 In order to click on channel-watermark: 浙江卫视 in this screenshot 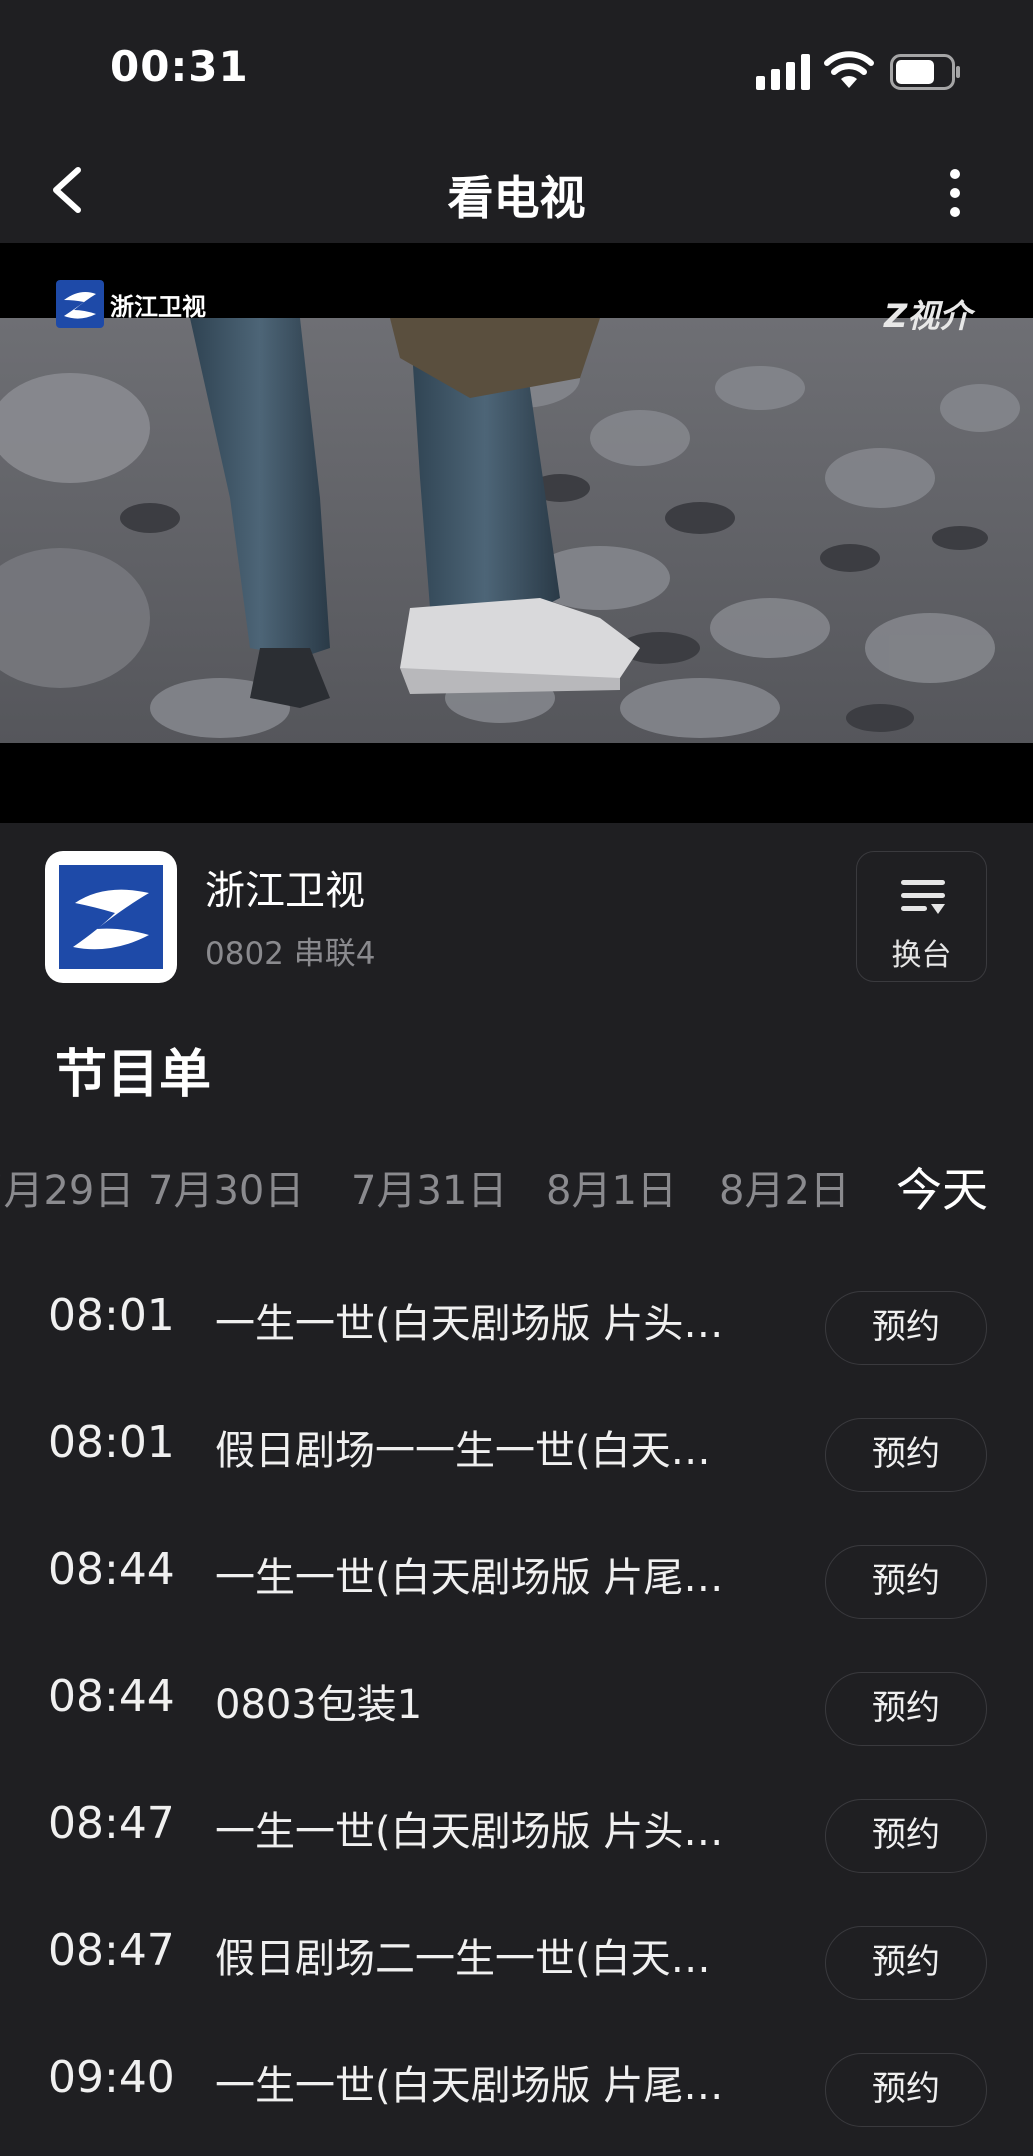, I will do `click(131, 304)`.